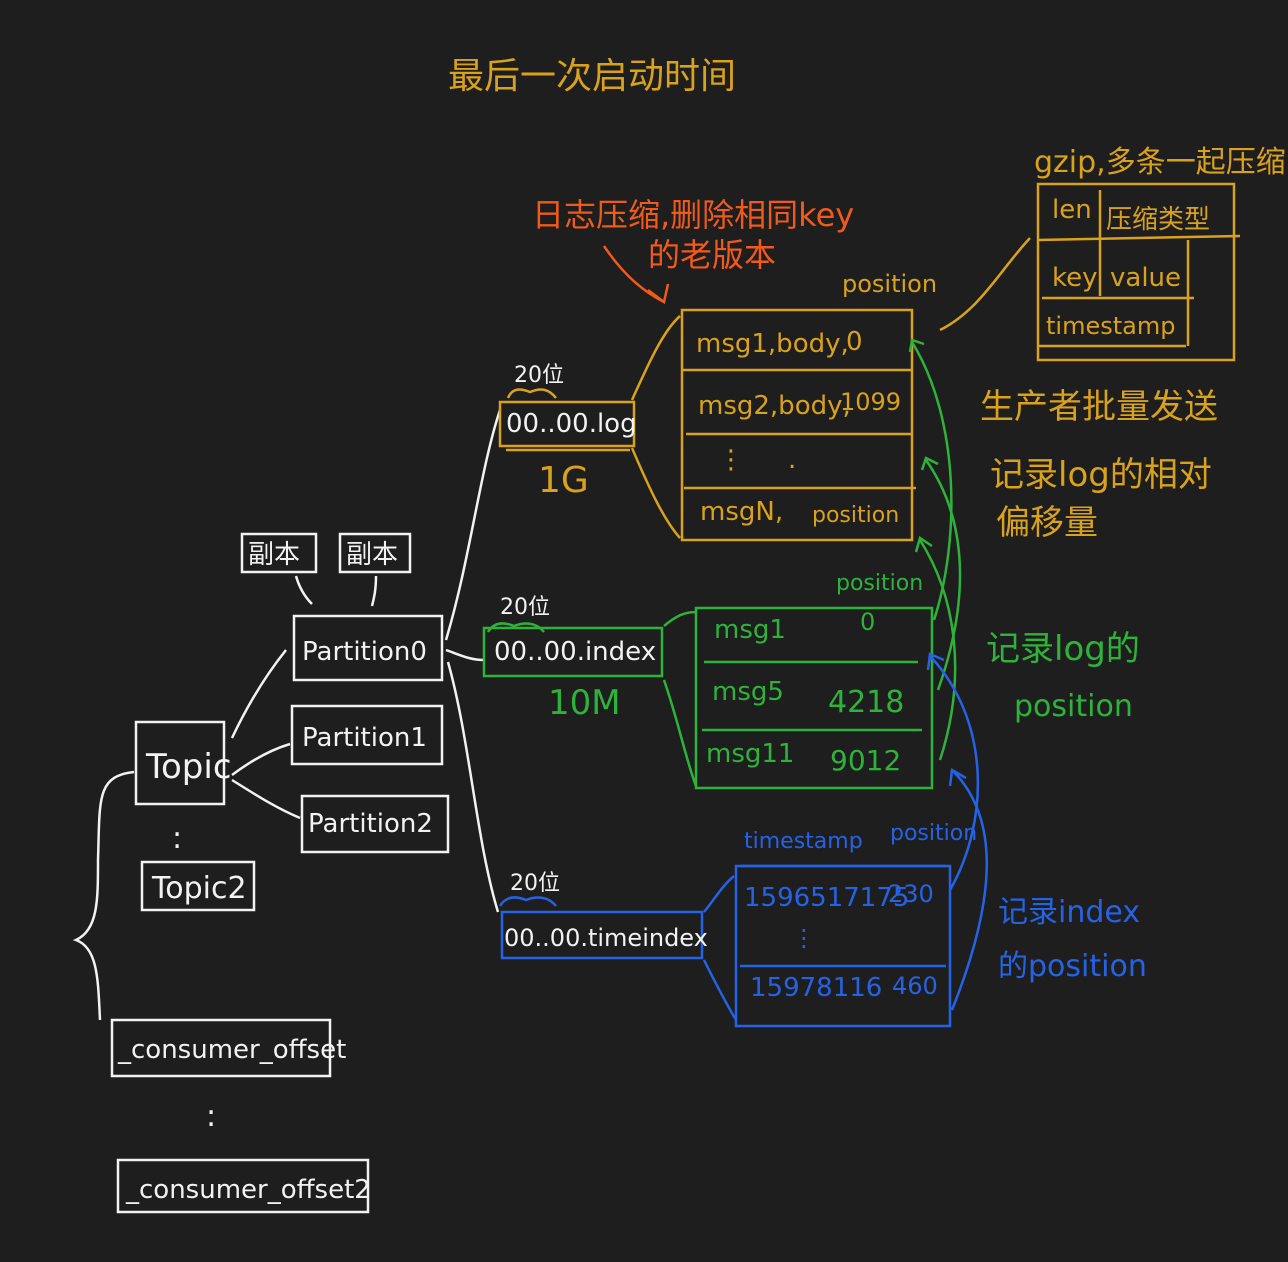 The image size is (1288, 1262). Describe the element at coordinates (372, 555) in the screenshot. I see `replica-label-2: 副本` at that location.